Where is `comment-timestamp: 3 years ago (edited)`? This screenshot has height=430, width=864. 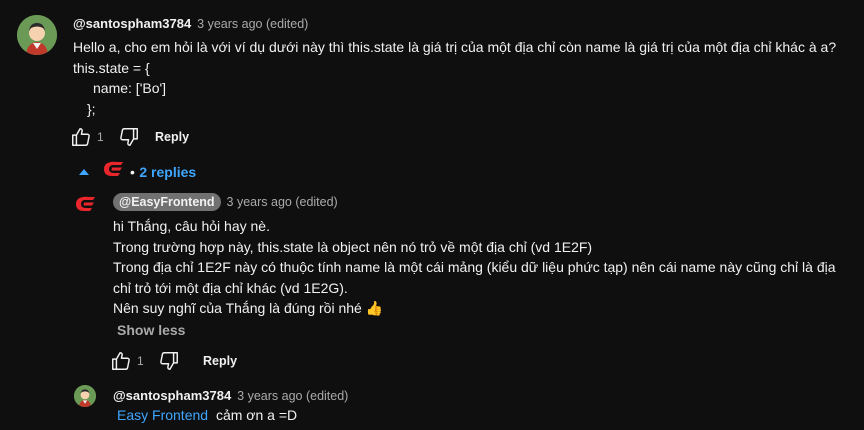 comment-timestamp: 3 years ago (edited) is located at coordinates (252, 24).